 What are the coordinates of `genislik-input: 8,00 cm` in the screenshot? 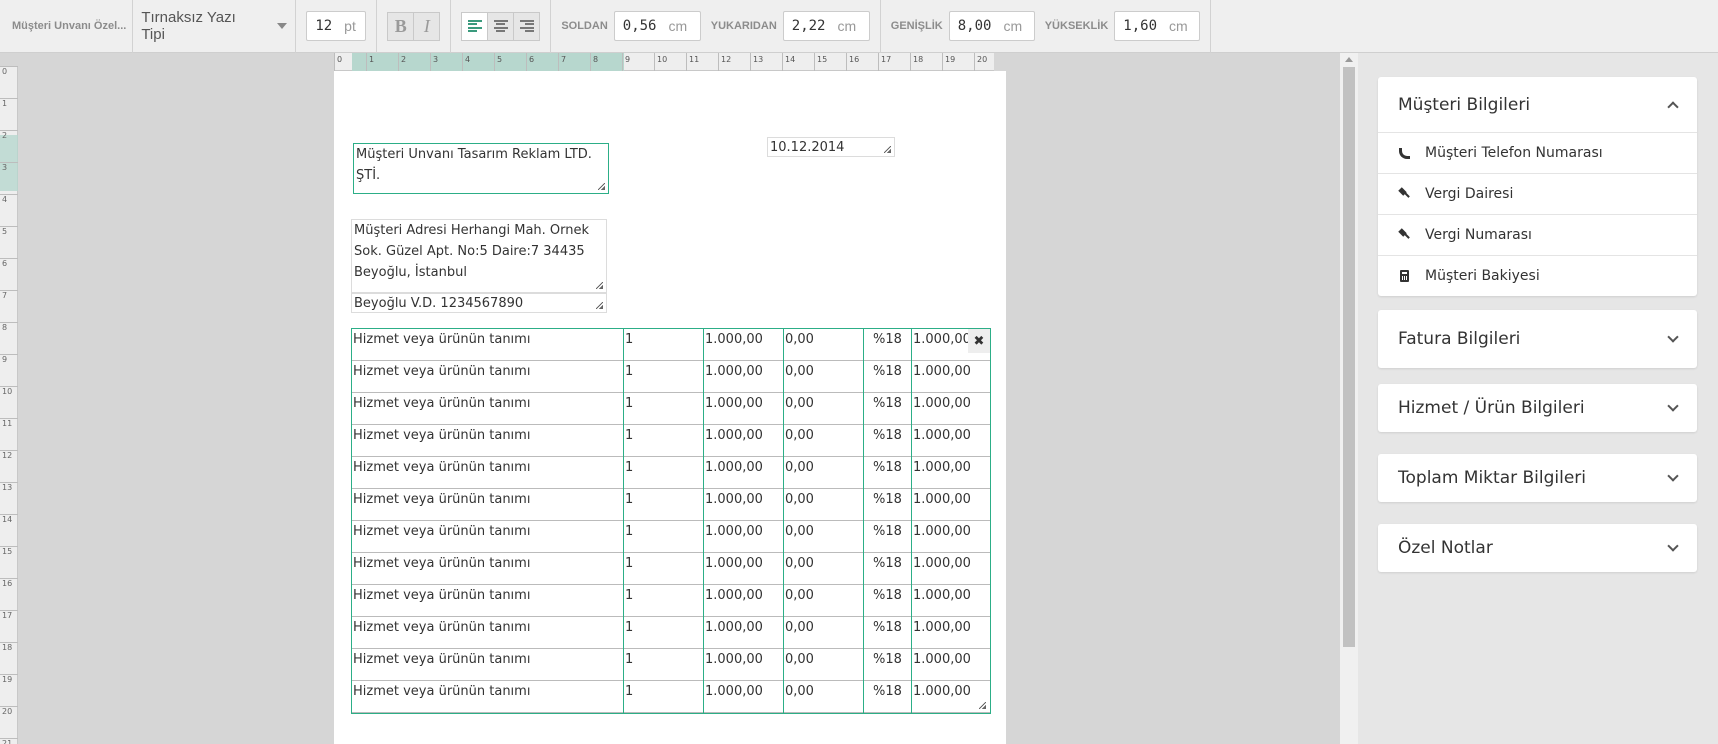 It's located at (991, 26).